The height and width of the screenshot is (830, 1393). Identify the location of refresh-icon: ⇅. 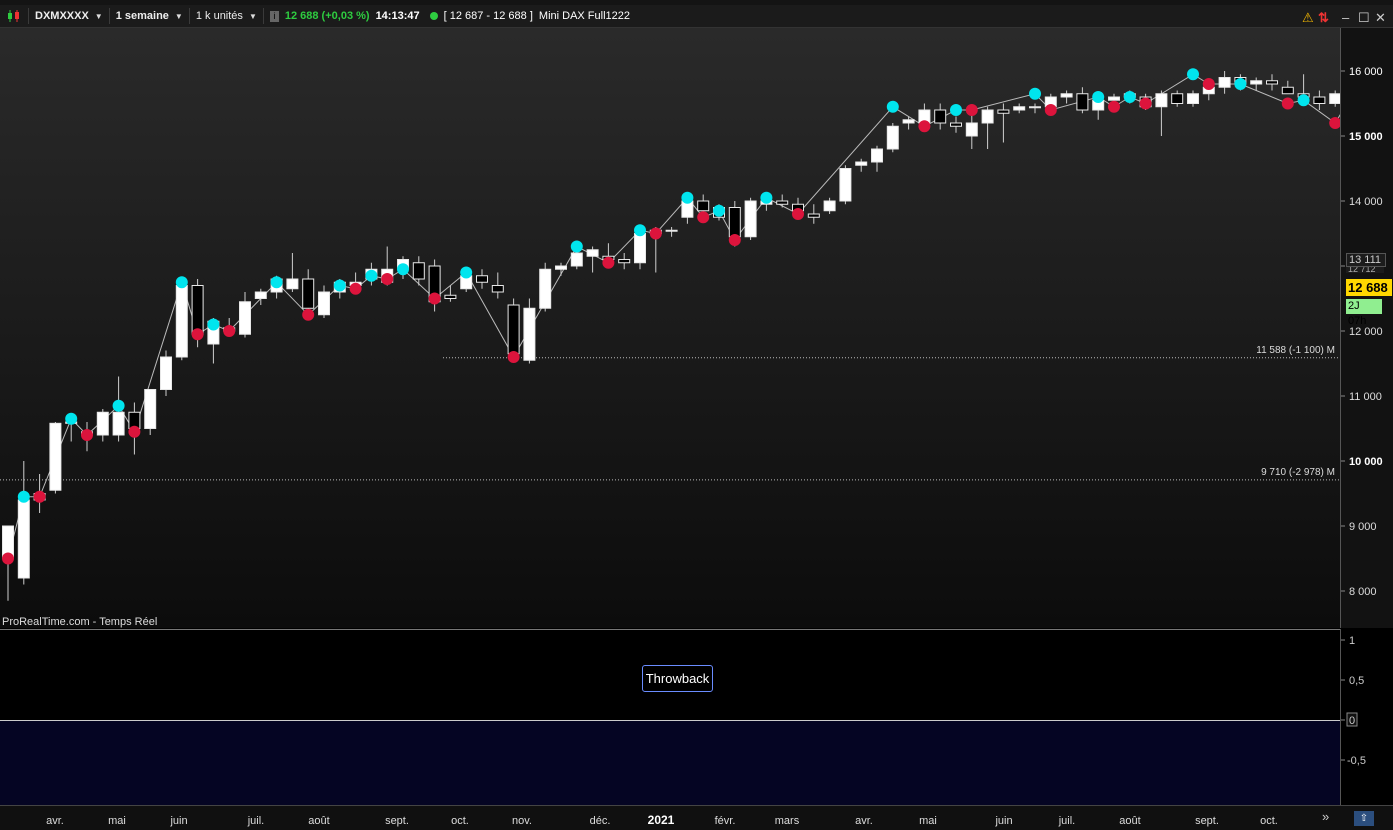
(1323, 18).